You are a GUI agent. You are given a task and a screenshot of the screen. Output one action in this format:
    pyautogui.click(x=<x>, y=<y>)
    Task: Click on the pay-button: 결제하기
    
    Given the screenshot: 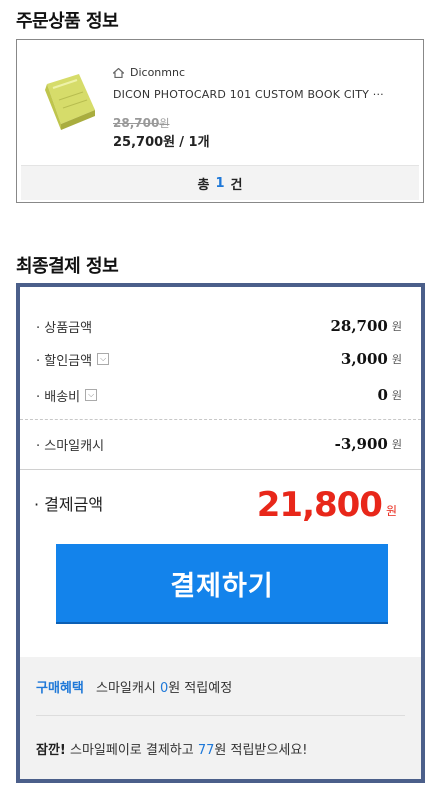 What is the action you would take?
    pyautogui.click(x=222, y=584)
    